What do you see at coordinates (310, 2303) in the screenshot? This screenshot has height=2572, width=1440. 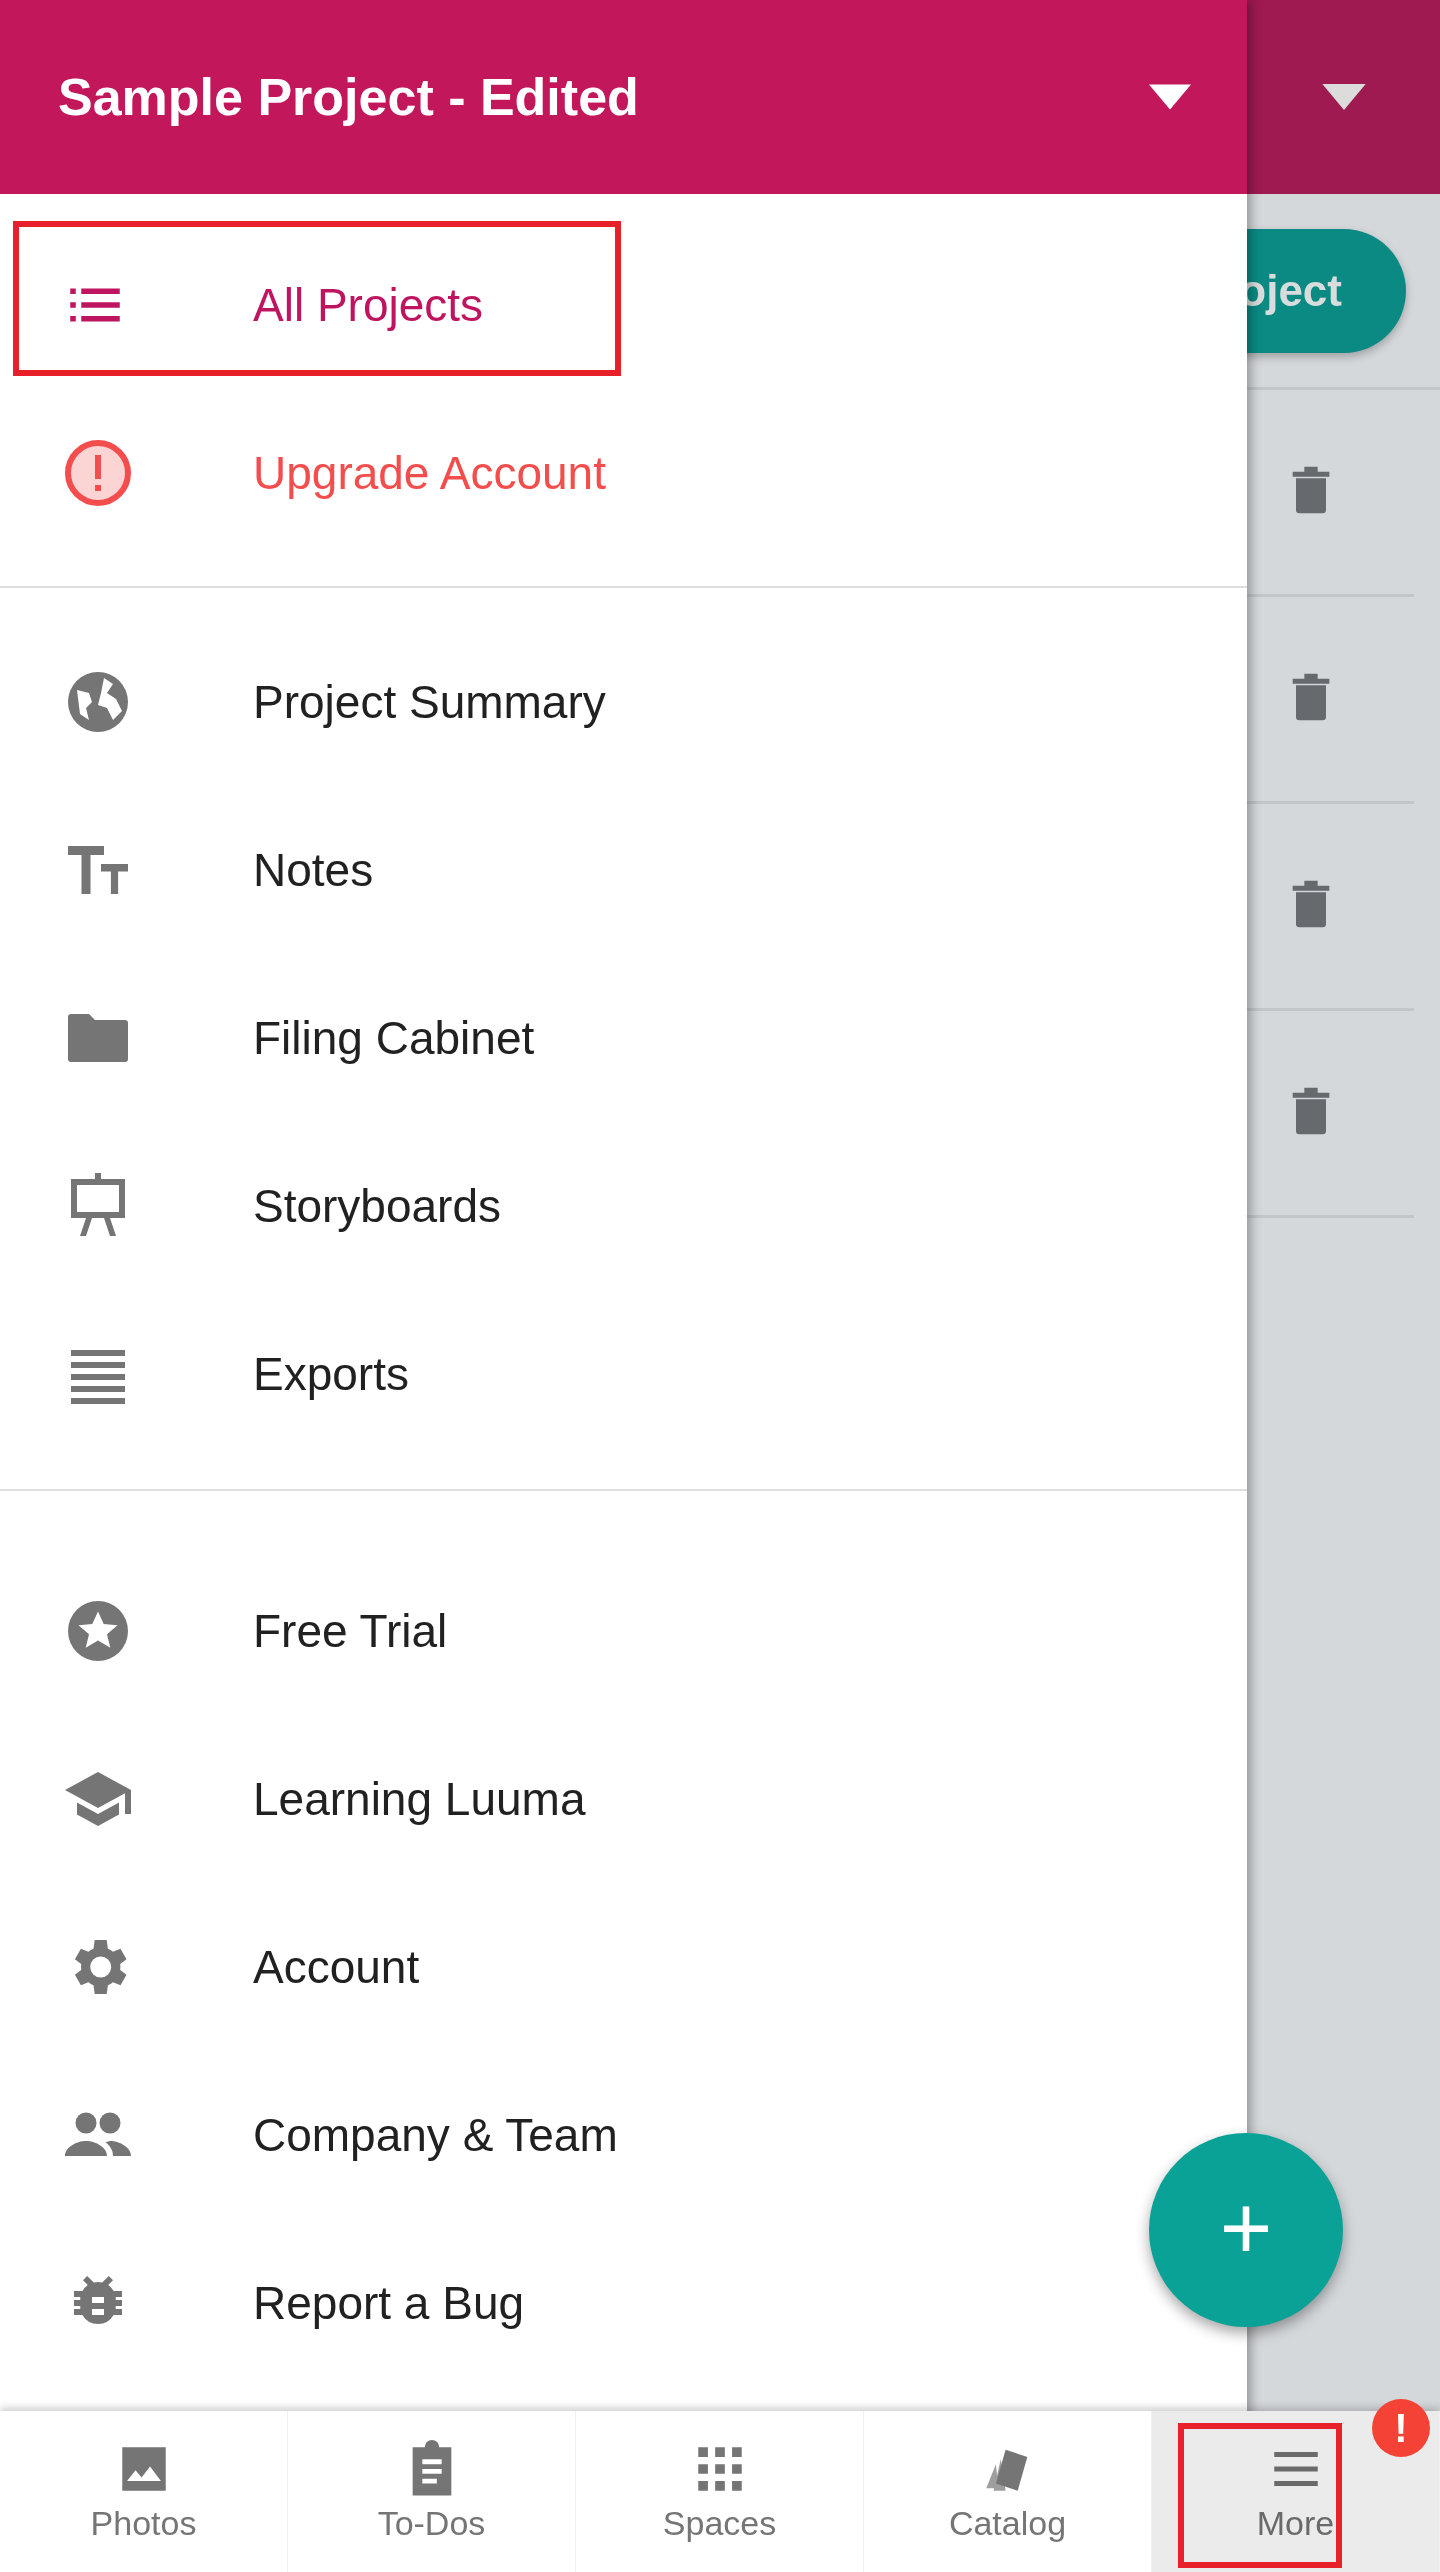 I see `menu-item: Report a Bug` at bounding box center [310, 2303].